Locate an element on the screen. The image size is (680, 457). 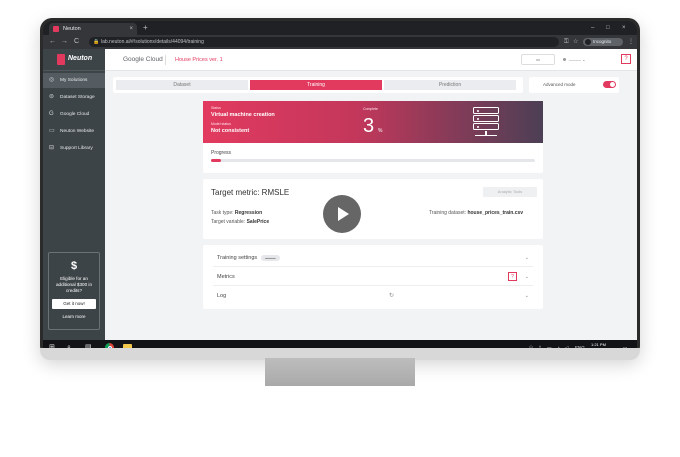
sidebar-item-my-solutions: ◎ My Solutions is located at coordinates (74, 80).